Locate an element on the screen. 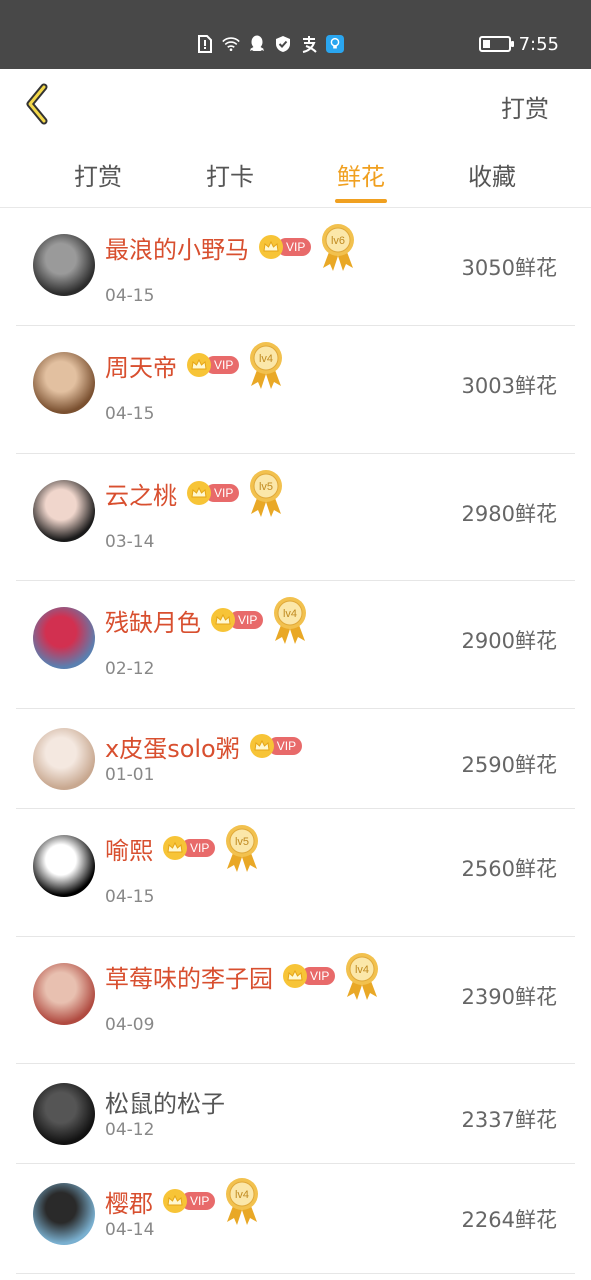 The width and height of the screenshot is (591, 1280). user-name: 残缺月色 is located at coordinates (153, 620).